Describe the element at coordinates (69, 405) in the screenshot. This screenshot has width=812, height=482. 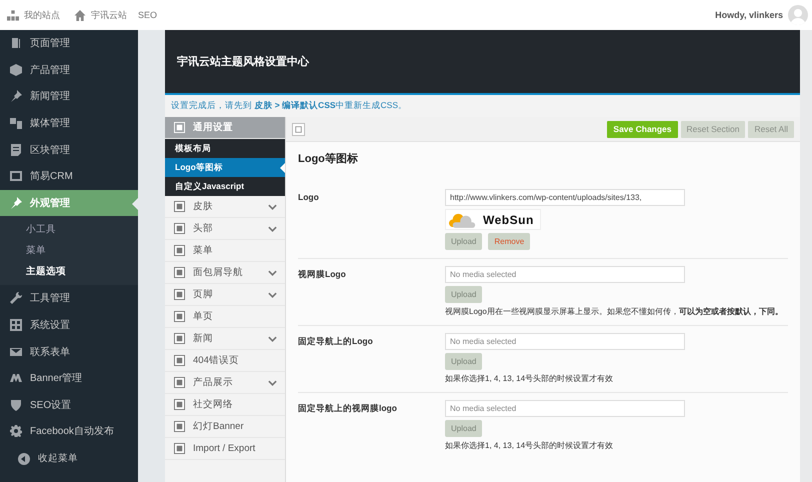
I see `sidebar-item: SEO设置` at that location.